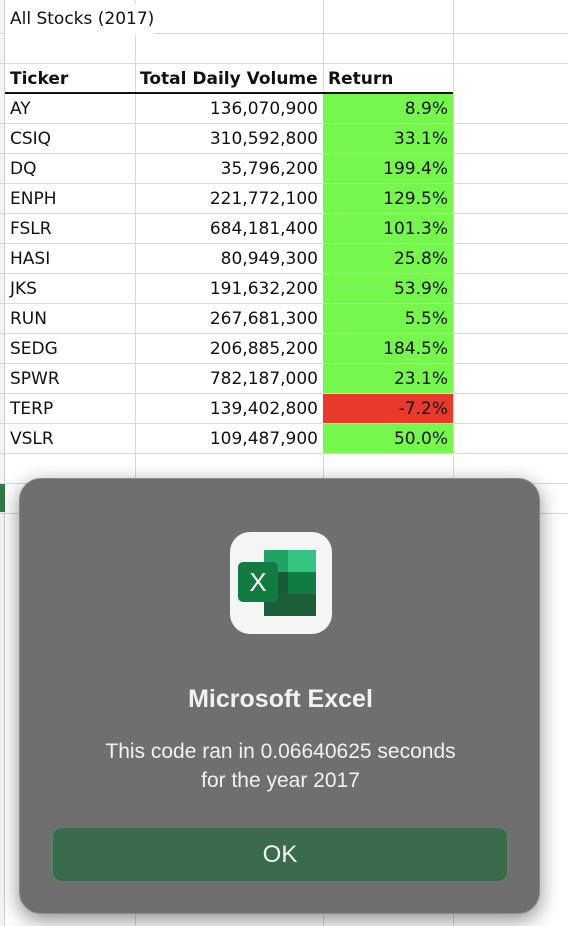 This screenshot has height=926, width=568. I want to click on ticker-cell: AY, so click(70, 108).